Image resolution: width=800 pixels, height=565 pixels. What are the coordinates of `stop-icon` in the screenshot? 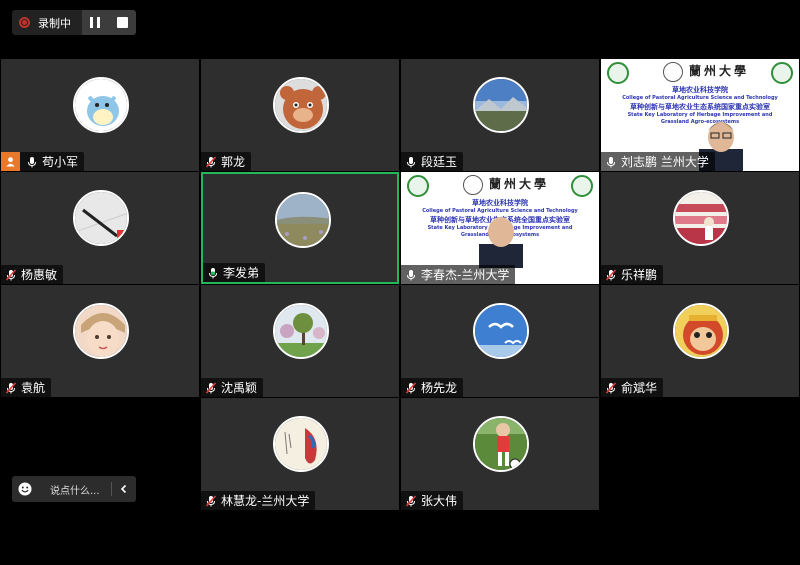 It's located at (122, 22).